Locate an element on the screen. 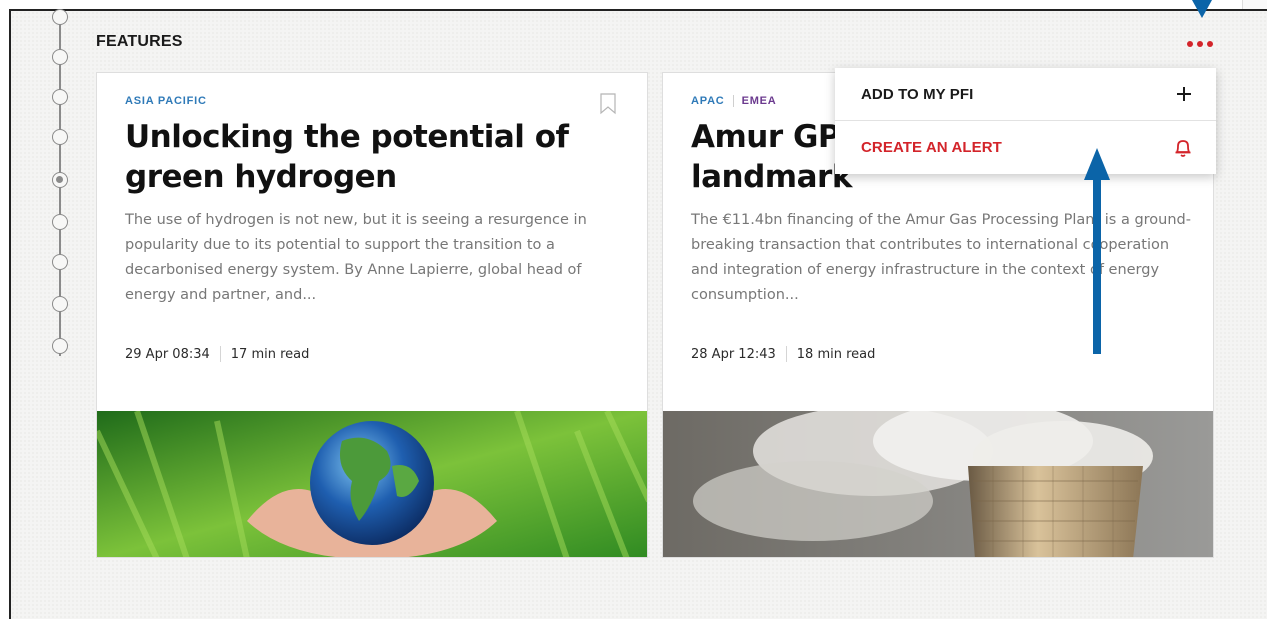 The image size is (1267, 619). menu-item-label: ADD TO MY PFI is located at coordinates (917, 94).